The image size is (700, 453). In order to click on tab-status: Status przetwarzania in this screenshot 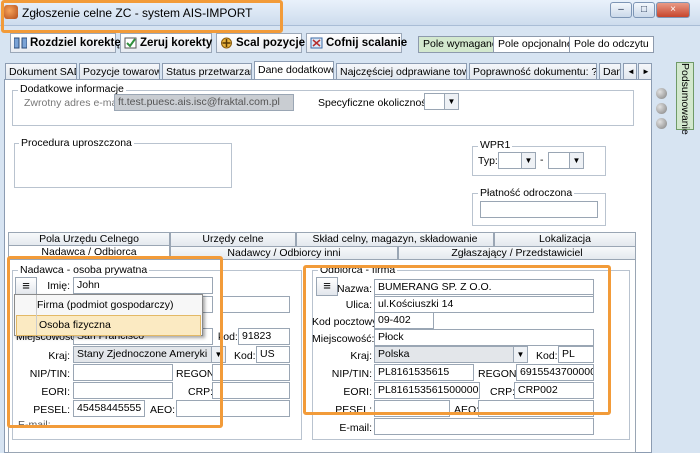, I will do `click(207, 71)`.